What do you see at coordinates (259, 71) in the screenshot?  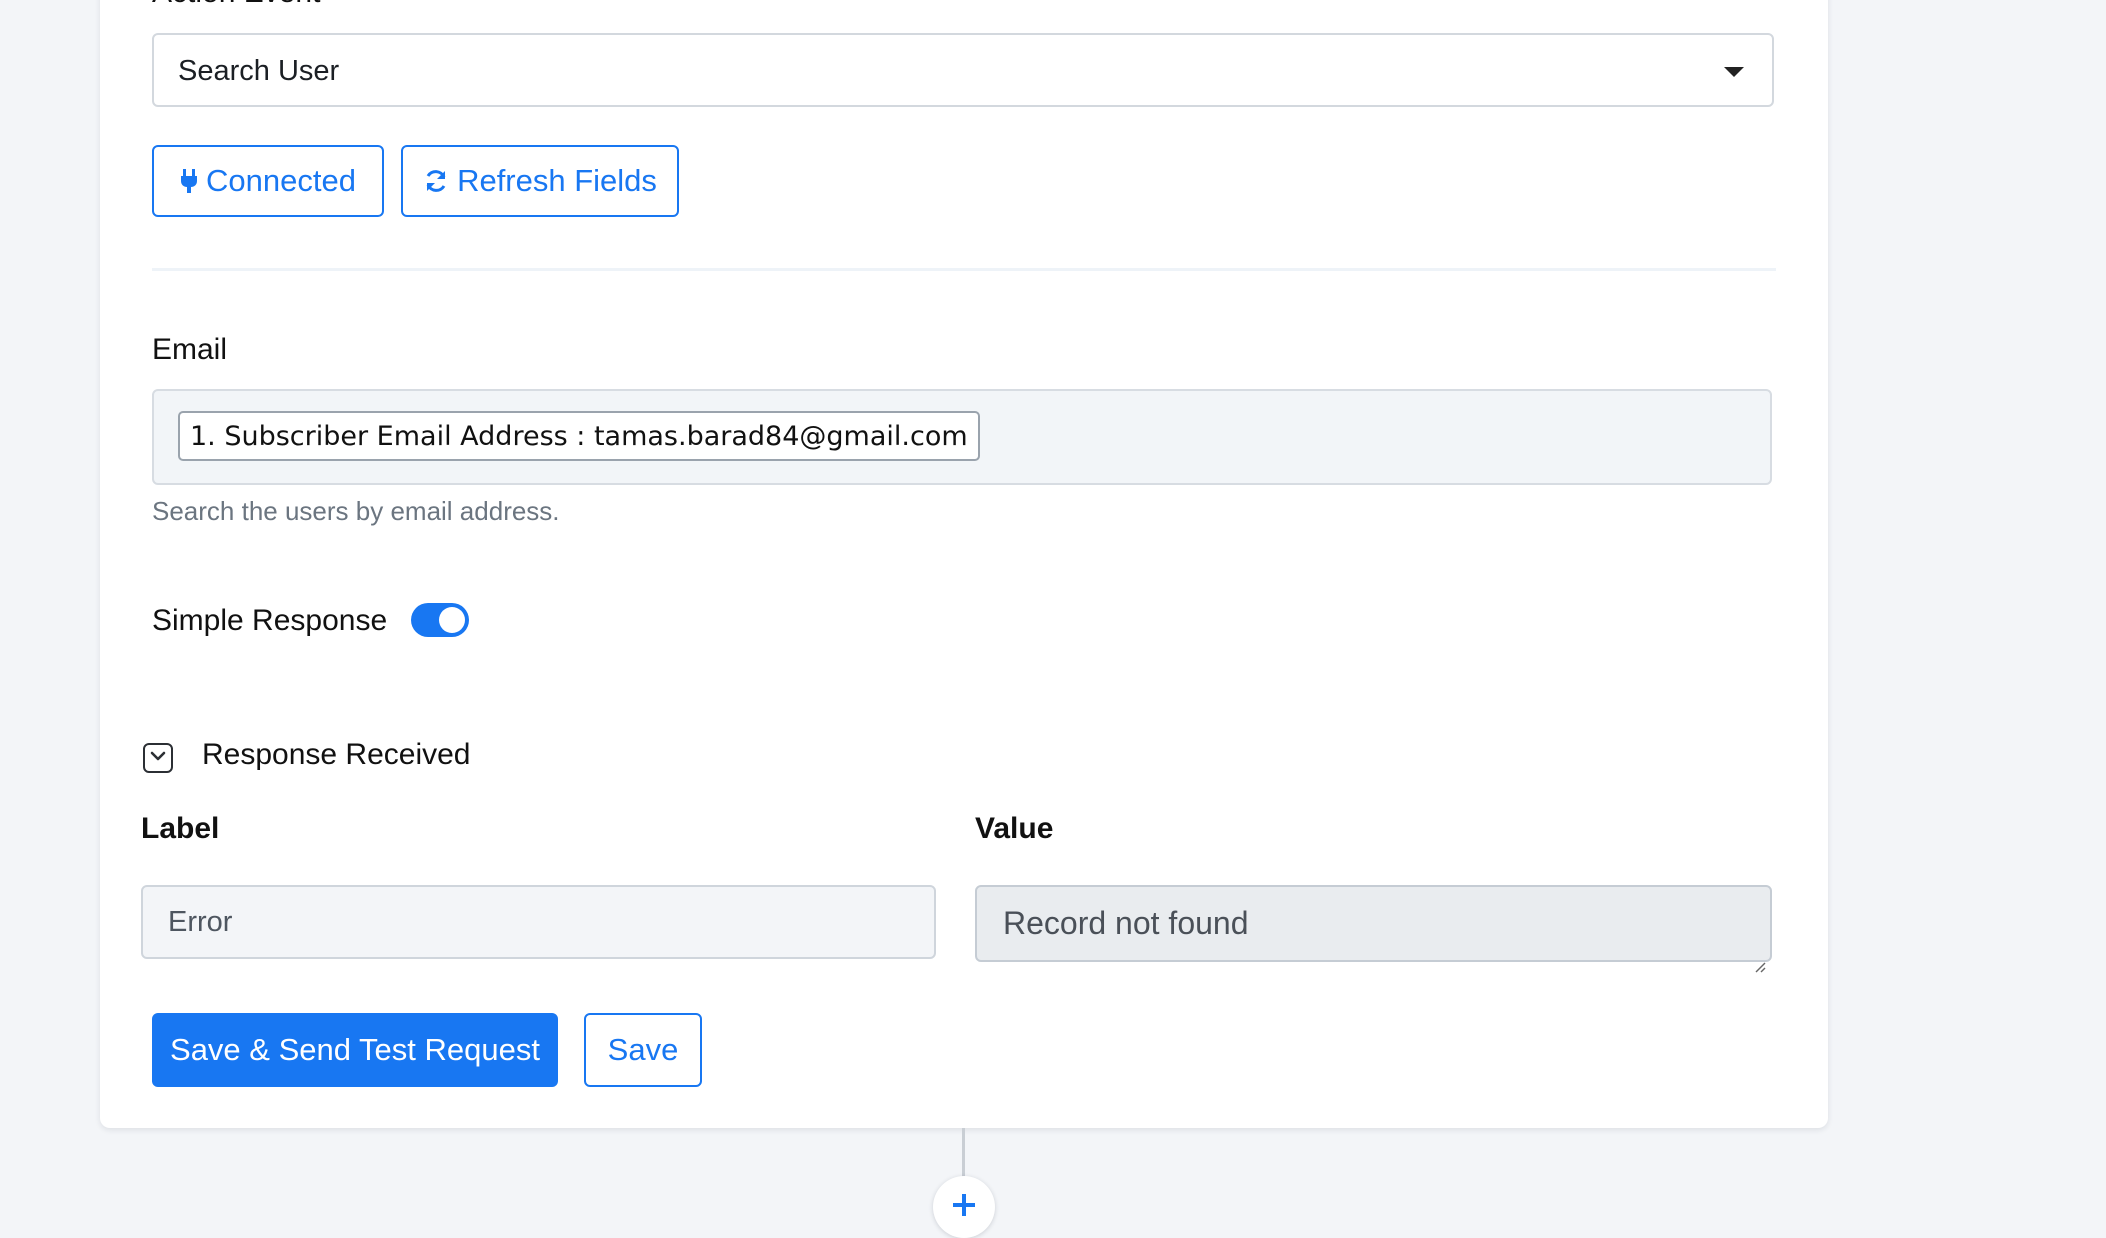 I see `action-event-selected: Search User` at bounding box center [259, 71].